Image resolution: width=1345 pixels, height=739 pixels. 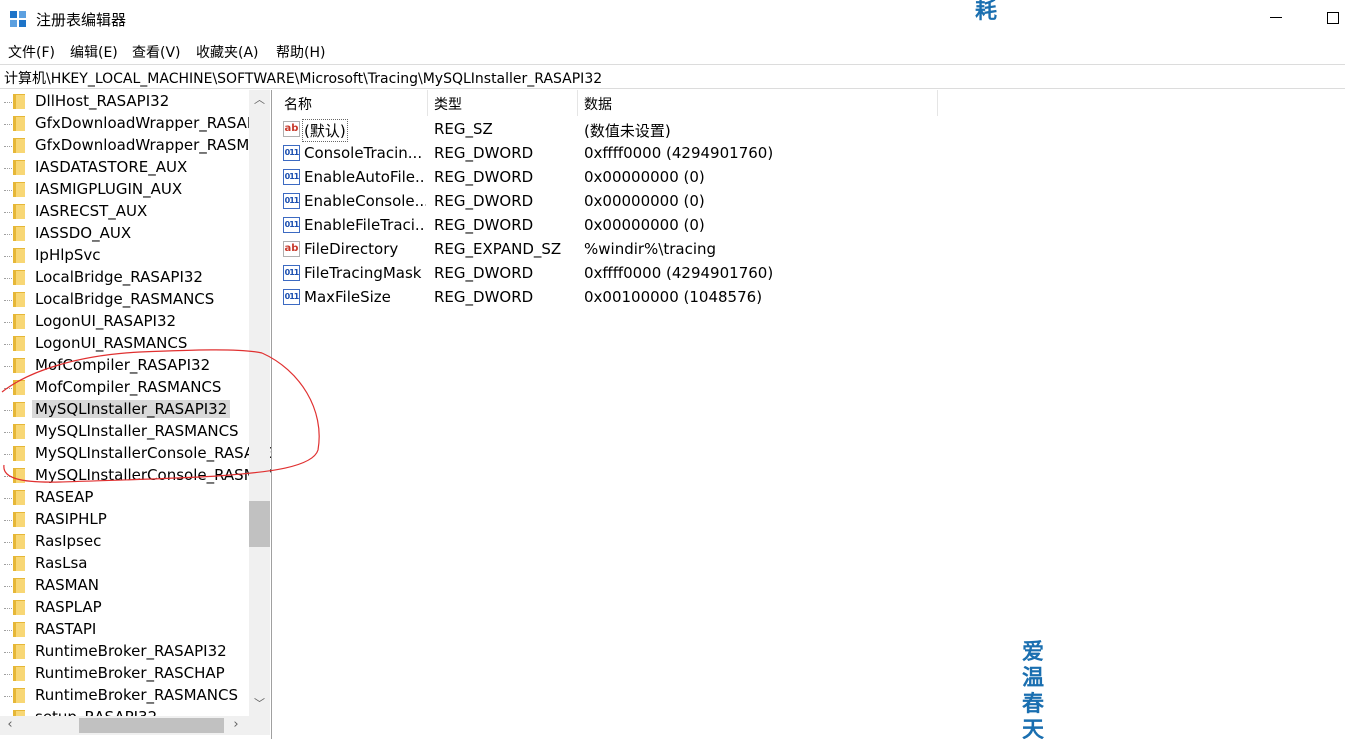 What do you see at coordinates (64, 497) in the screenshot?
I see `tree-item-label: RASEAP` at bounding box center [64, 497].